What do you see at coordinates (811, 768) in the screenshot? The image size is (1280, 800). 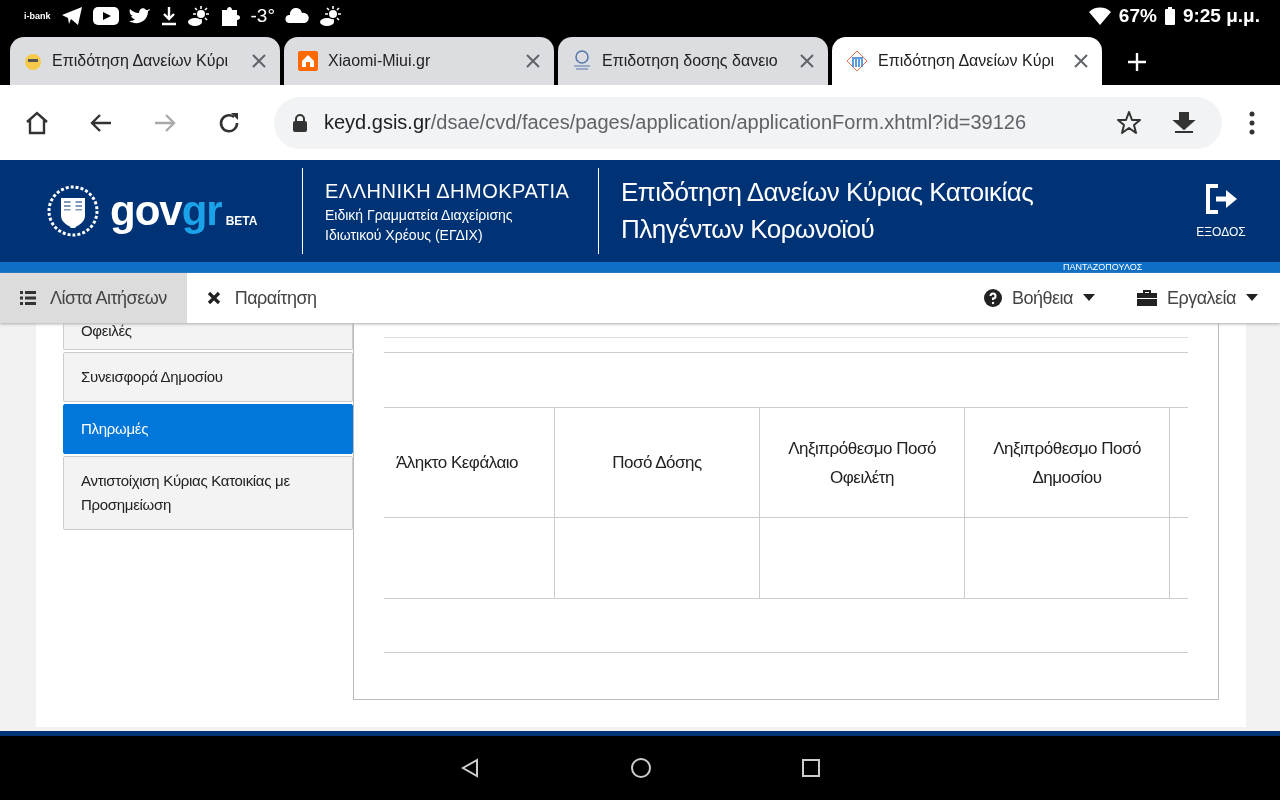 I see `recents-icon` at bounding box center [811, 768].